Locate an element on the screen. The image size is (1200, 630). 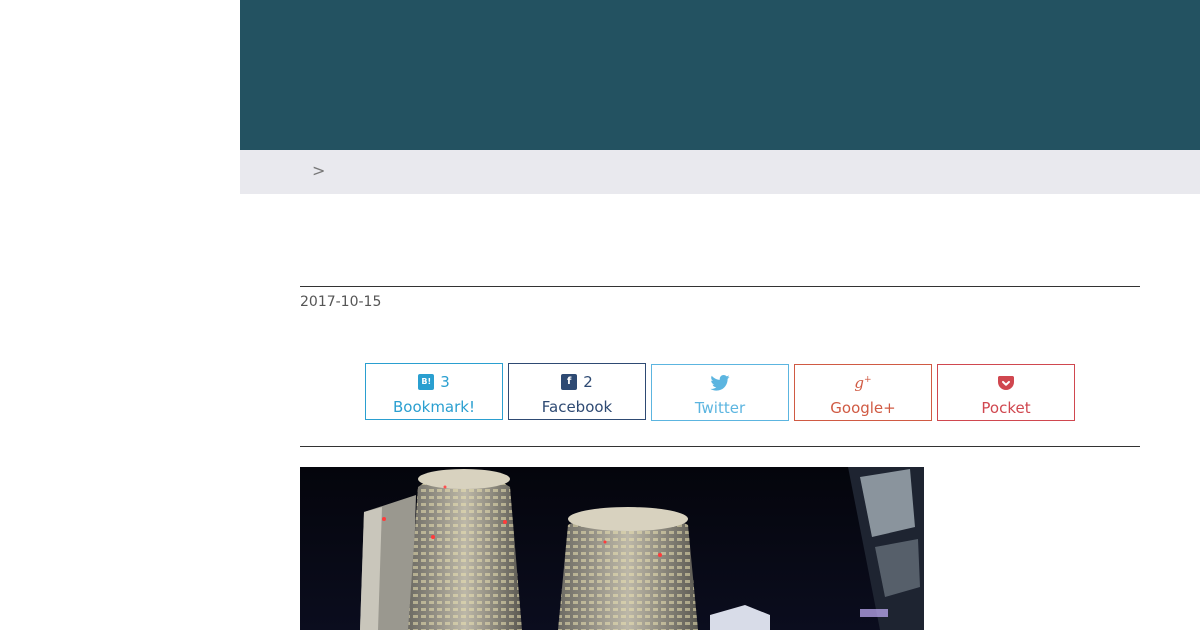
pocket-share-button: Pocket is located at coordinates (1006, 392).